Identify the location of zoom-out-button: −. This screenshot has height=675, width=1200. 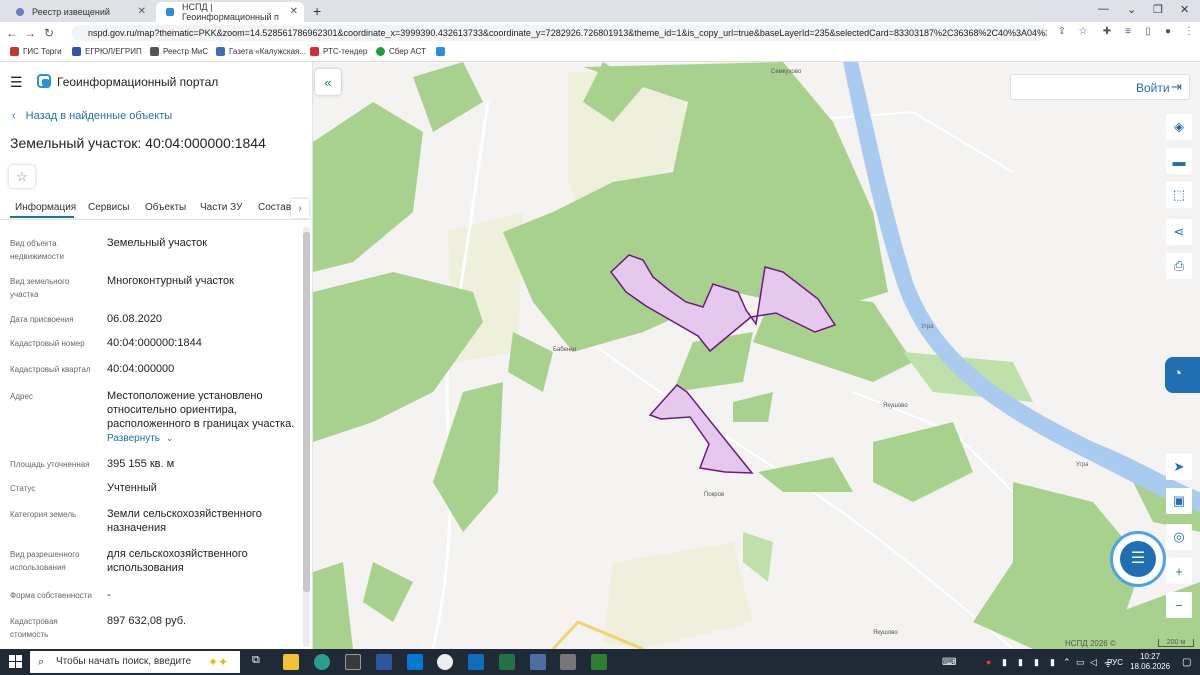
(1179, 605).